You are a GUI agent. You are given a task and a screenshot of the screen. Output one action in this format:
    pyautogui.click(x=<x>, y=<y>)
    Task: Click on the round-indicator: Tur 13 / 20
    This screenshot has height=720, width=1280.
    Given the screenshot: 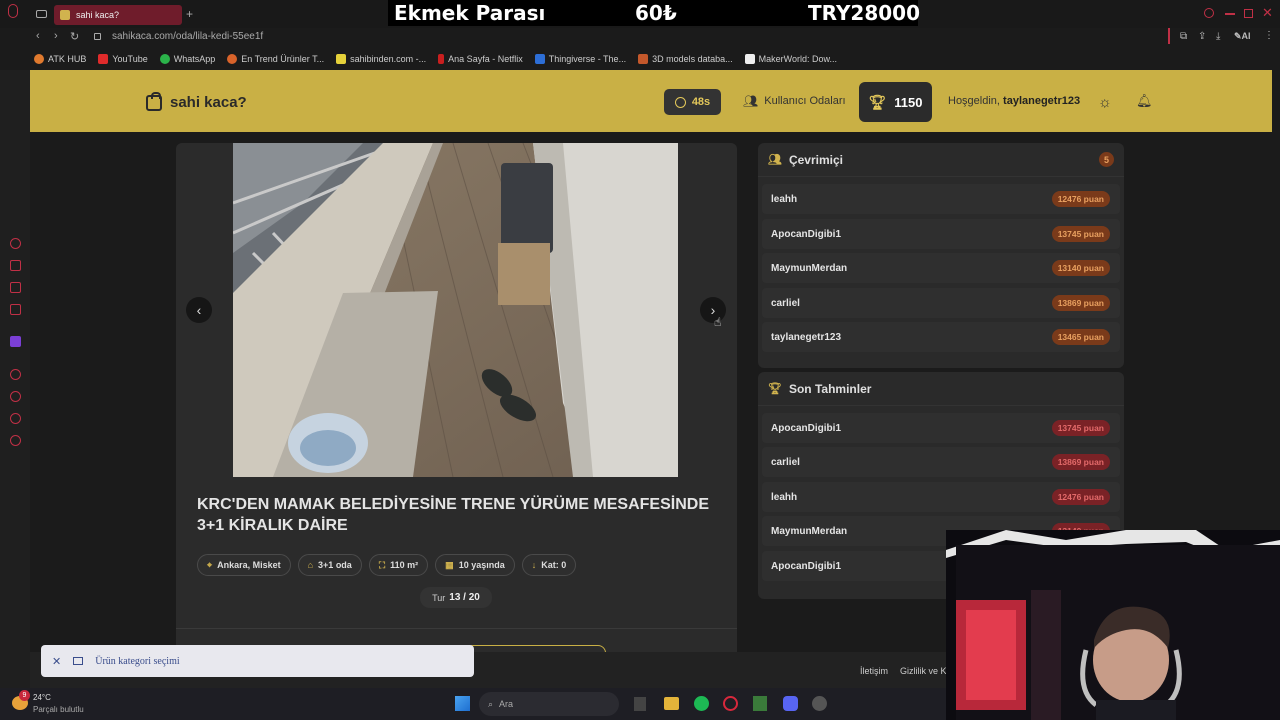 What is the action you would take?
    pyautogui.click(x=456, y=597)
    